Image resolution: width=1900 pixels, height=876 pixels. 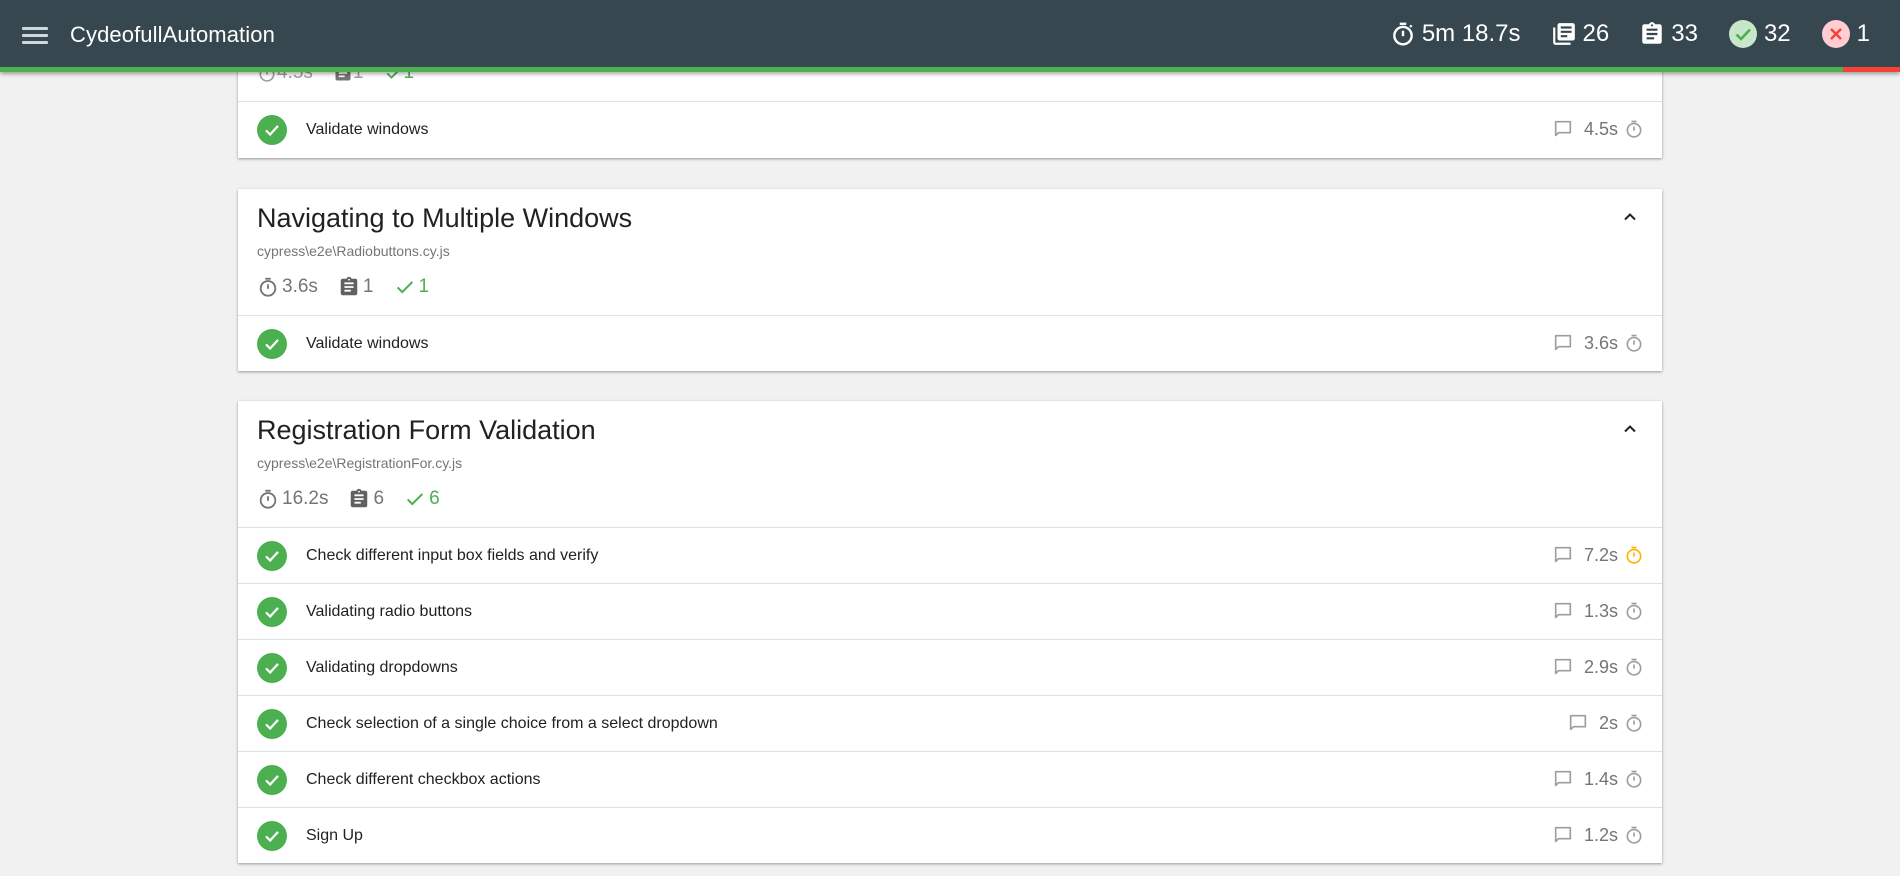 What do you see at coordinates (1596, 33) in the screenshot?
I see `stat-suites-value: 26` at bounding box center [1596, 33].